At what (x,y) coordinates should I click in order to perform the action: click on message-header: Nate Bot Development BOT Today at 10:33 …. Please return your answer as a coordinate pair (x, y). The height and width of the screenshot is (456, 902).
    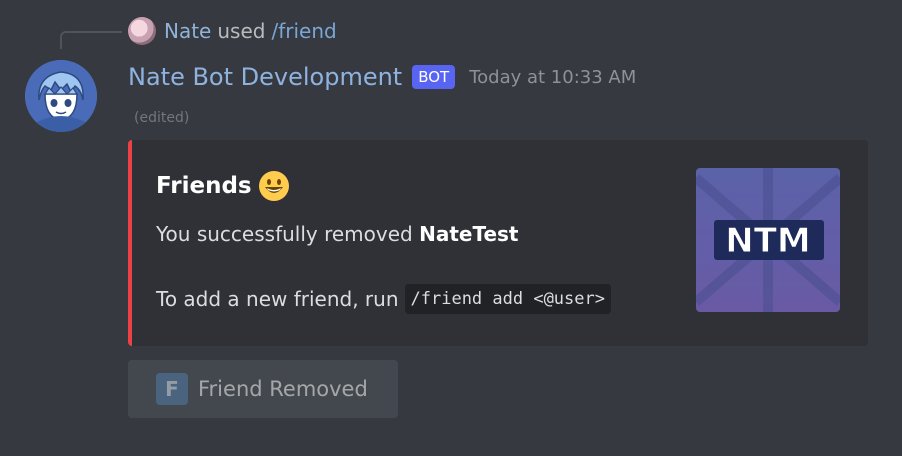
    Looking at the image, I should click on (382, 77).